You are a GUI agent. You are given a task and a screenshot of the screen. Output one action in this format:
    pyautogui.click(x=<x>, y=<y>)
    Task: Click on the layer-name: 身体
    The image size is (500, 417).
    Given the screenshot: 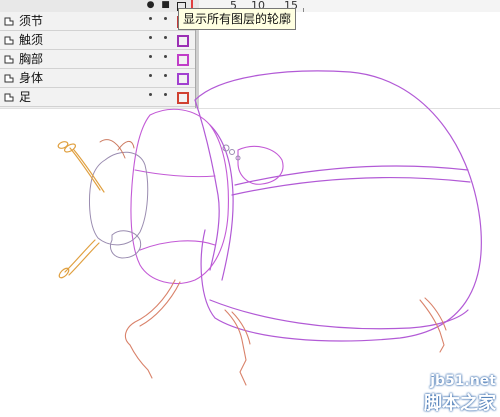 What is the action you would take?
    pyautogui.click(x=31, y=78)
    